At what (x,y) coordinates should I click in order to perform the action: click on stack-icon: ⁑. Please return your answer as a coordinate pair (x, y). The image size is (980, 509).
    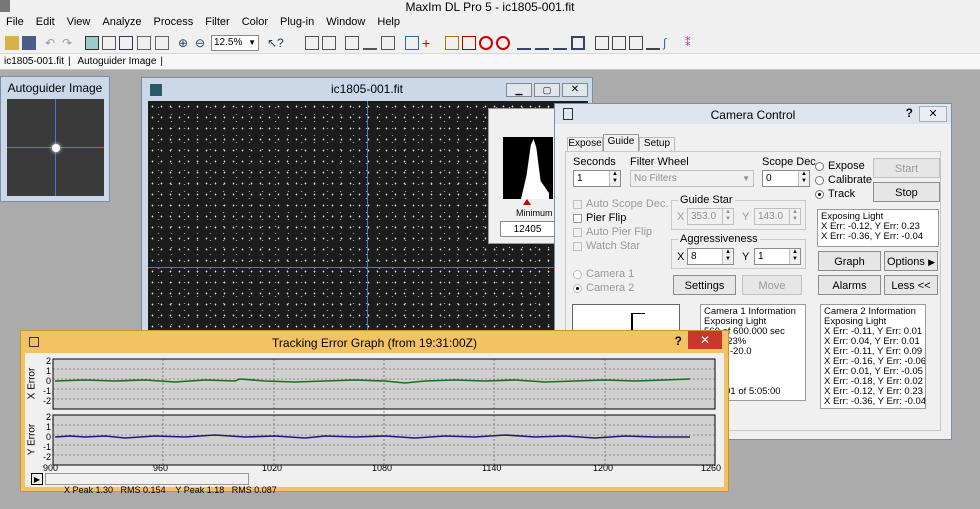
    Looking at the image, I should click on (692, 43).